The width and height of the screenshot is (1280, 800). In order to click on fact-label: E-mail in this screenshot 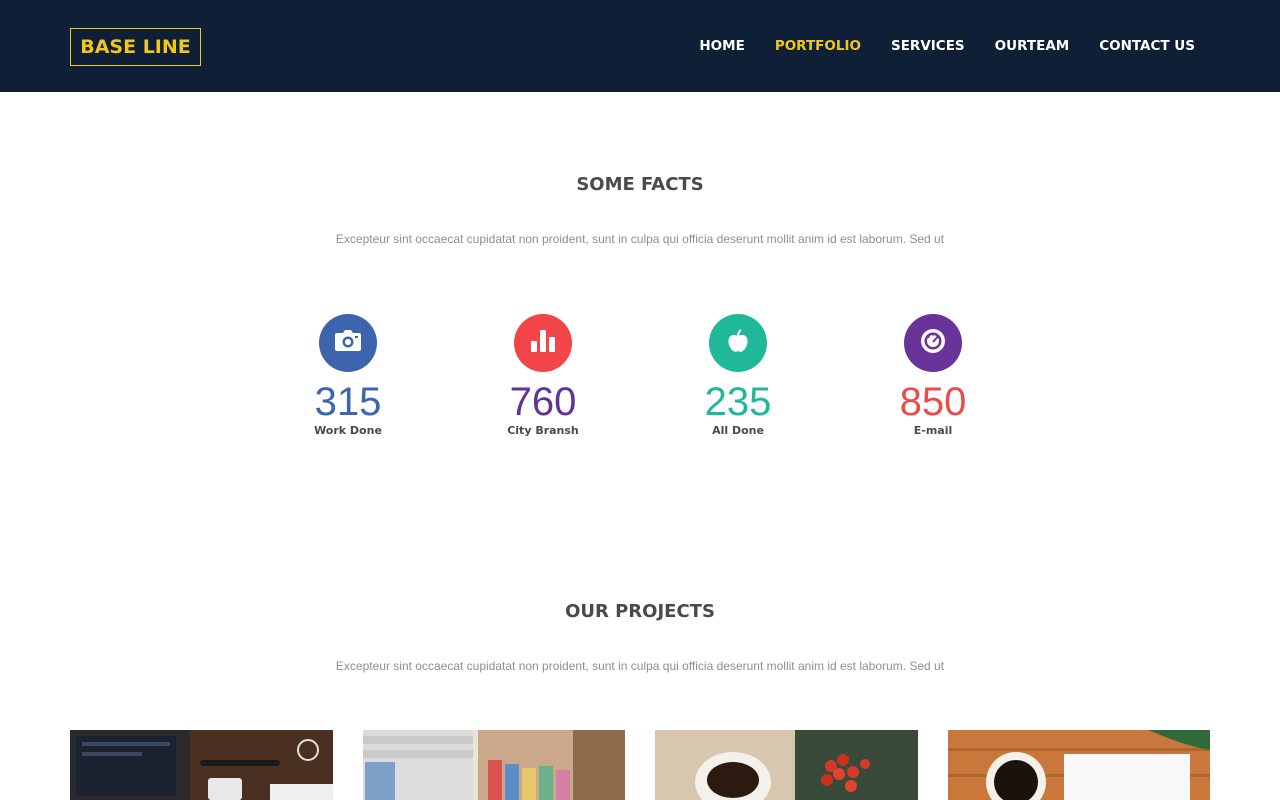, I will do `click(933, 430)`.